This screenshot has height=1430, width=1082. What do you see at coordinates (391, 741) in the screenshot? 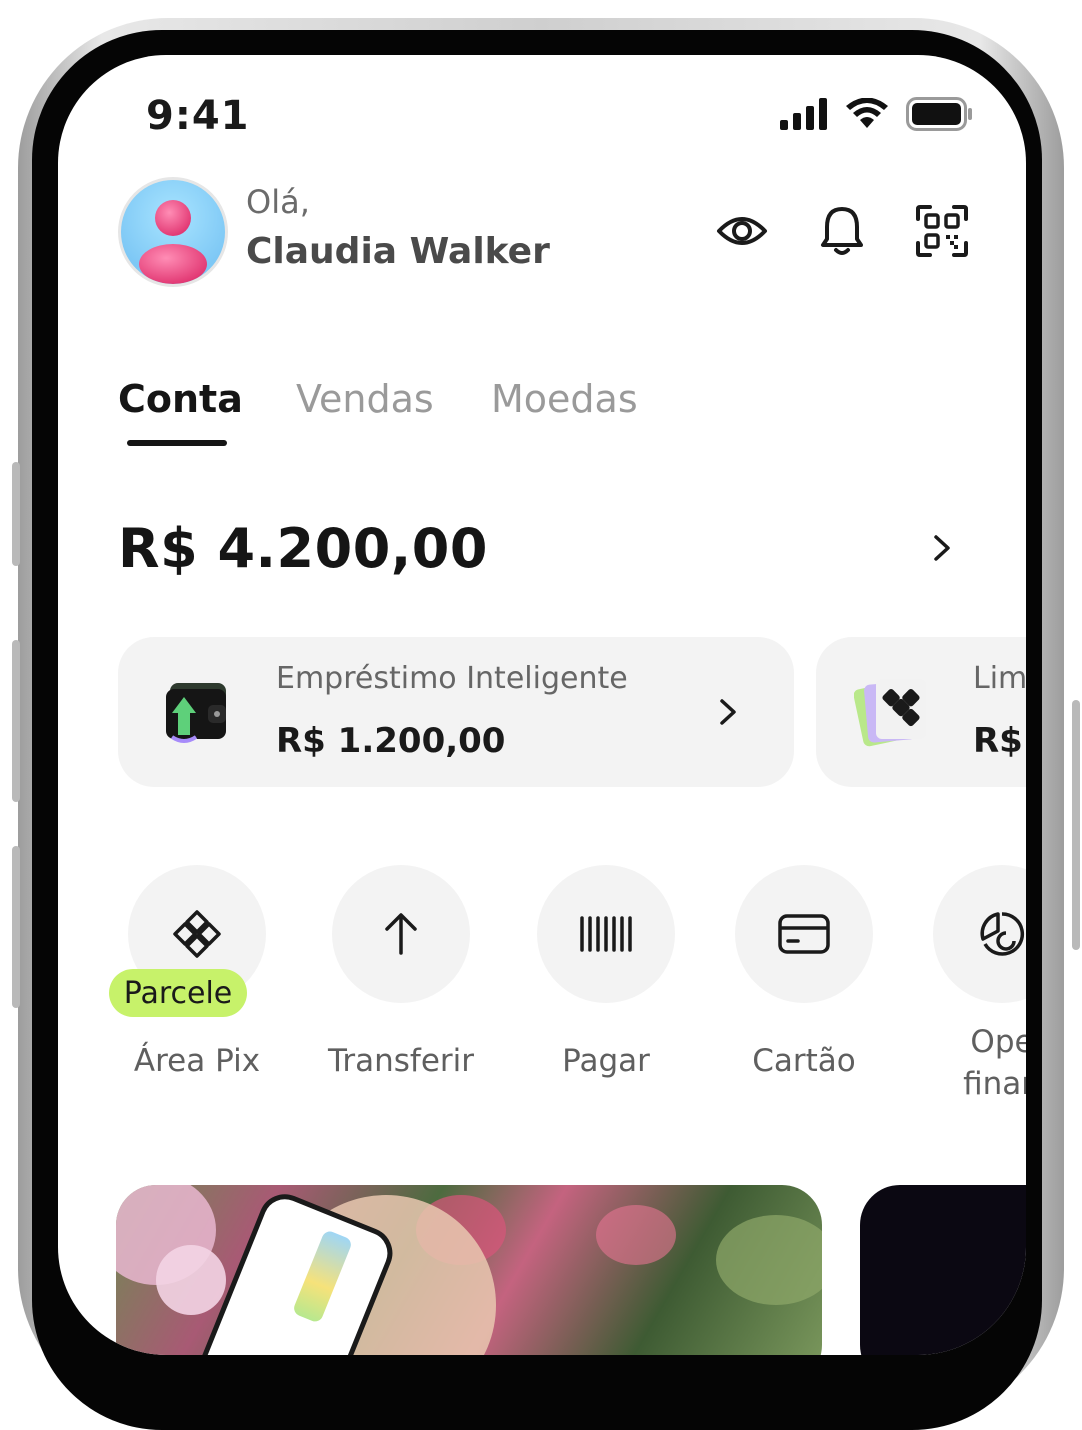
I see `loan-card-amount: R$ 1.200,00` at bounding box center [391, 741].